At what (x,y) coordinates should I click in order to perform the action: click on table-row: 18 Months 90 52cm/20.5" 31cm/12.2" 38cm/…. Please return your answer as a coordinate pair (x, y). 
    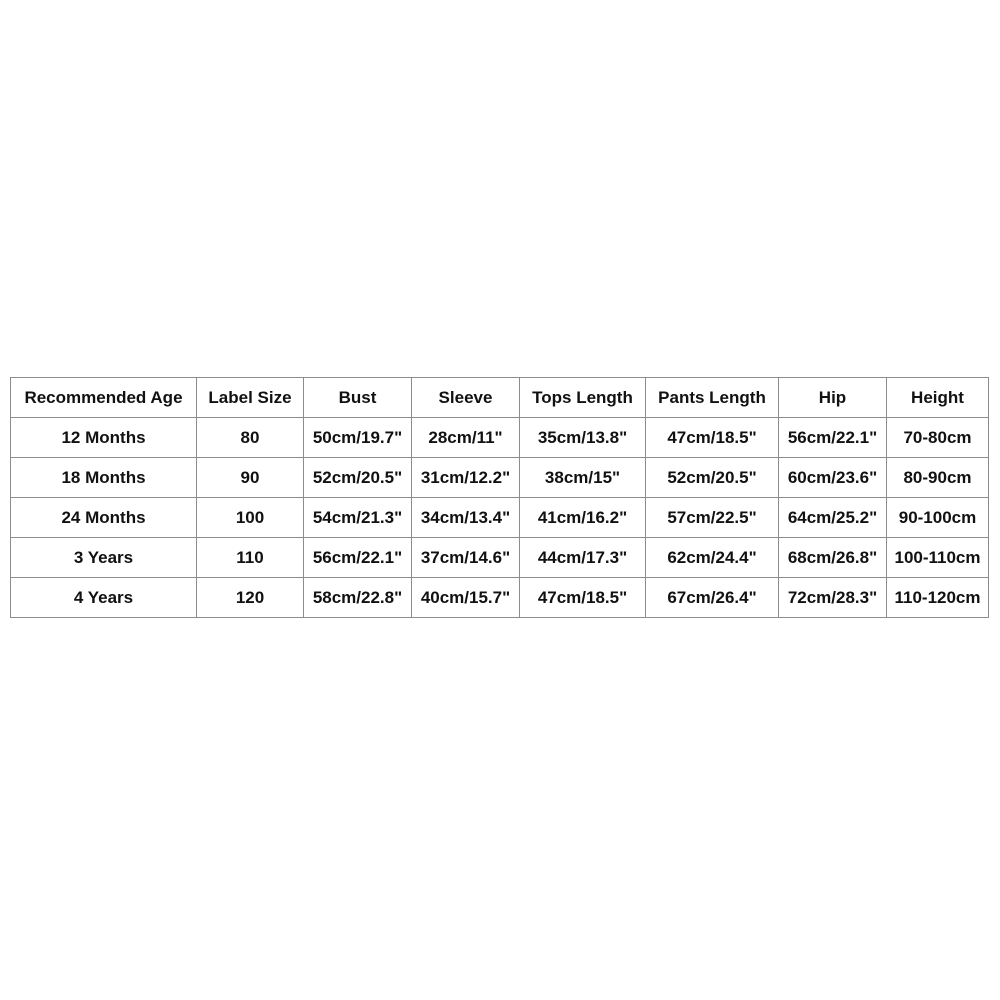
    Looking at the image, I should click on (499, 477).